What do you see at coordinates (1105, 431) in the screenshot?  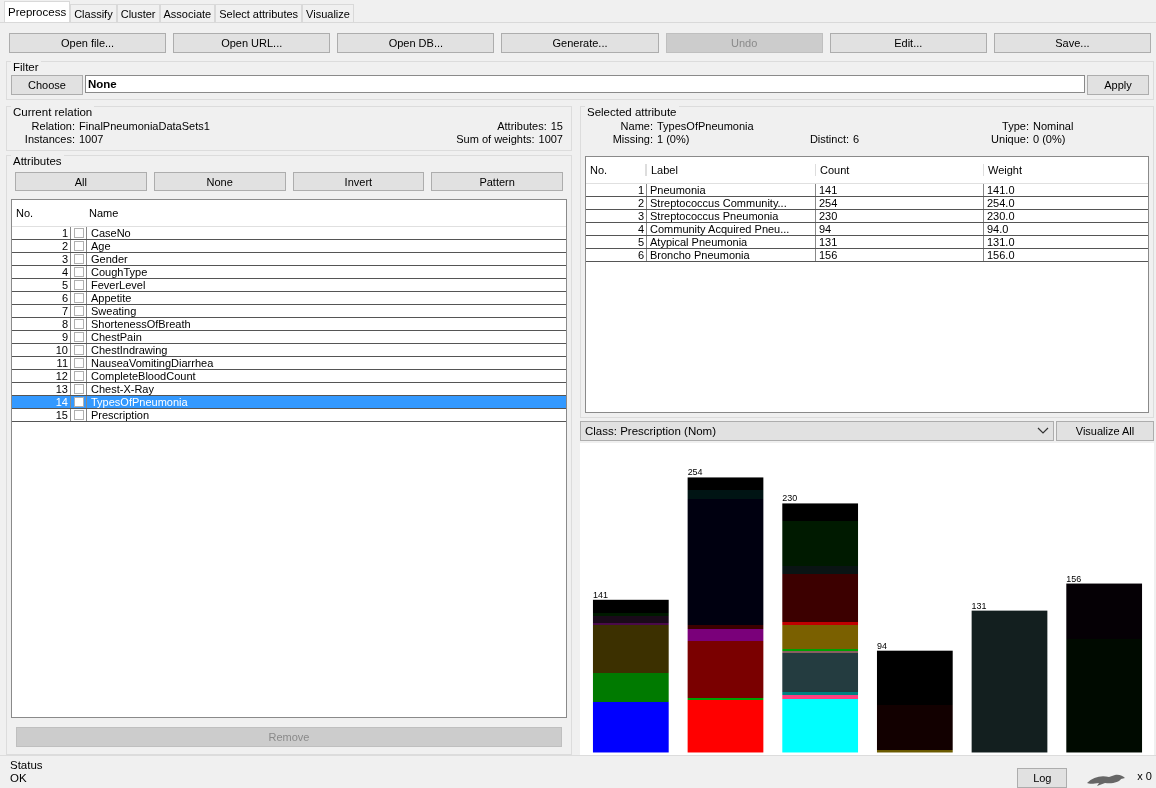 I see `visualize-all-button: Visualize All` at bounding box center [1105, 431].